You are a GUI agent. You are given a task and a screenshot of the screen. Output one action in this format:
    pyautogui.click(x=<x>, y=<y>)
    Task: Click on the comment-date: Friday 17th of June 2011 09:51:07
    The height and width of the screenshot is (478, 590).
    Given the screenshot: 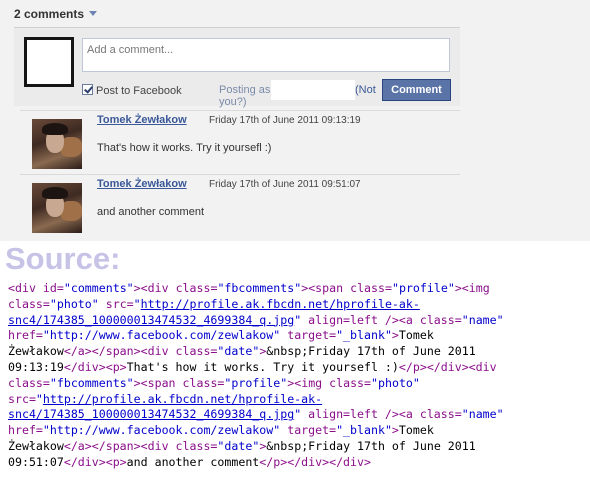 What is the action you would take?
    pyautogui.click(x=285, y=184)
    